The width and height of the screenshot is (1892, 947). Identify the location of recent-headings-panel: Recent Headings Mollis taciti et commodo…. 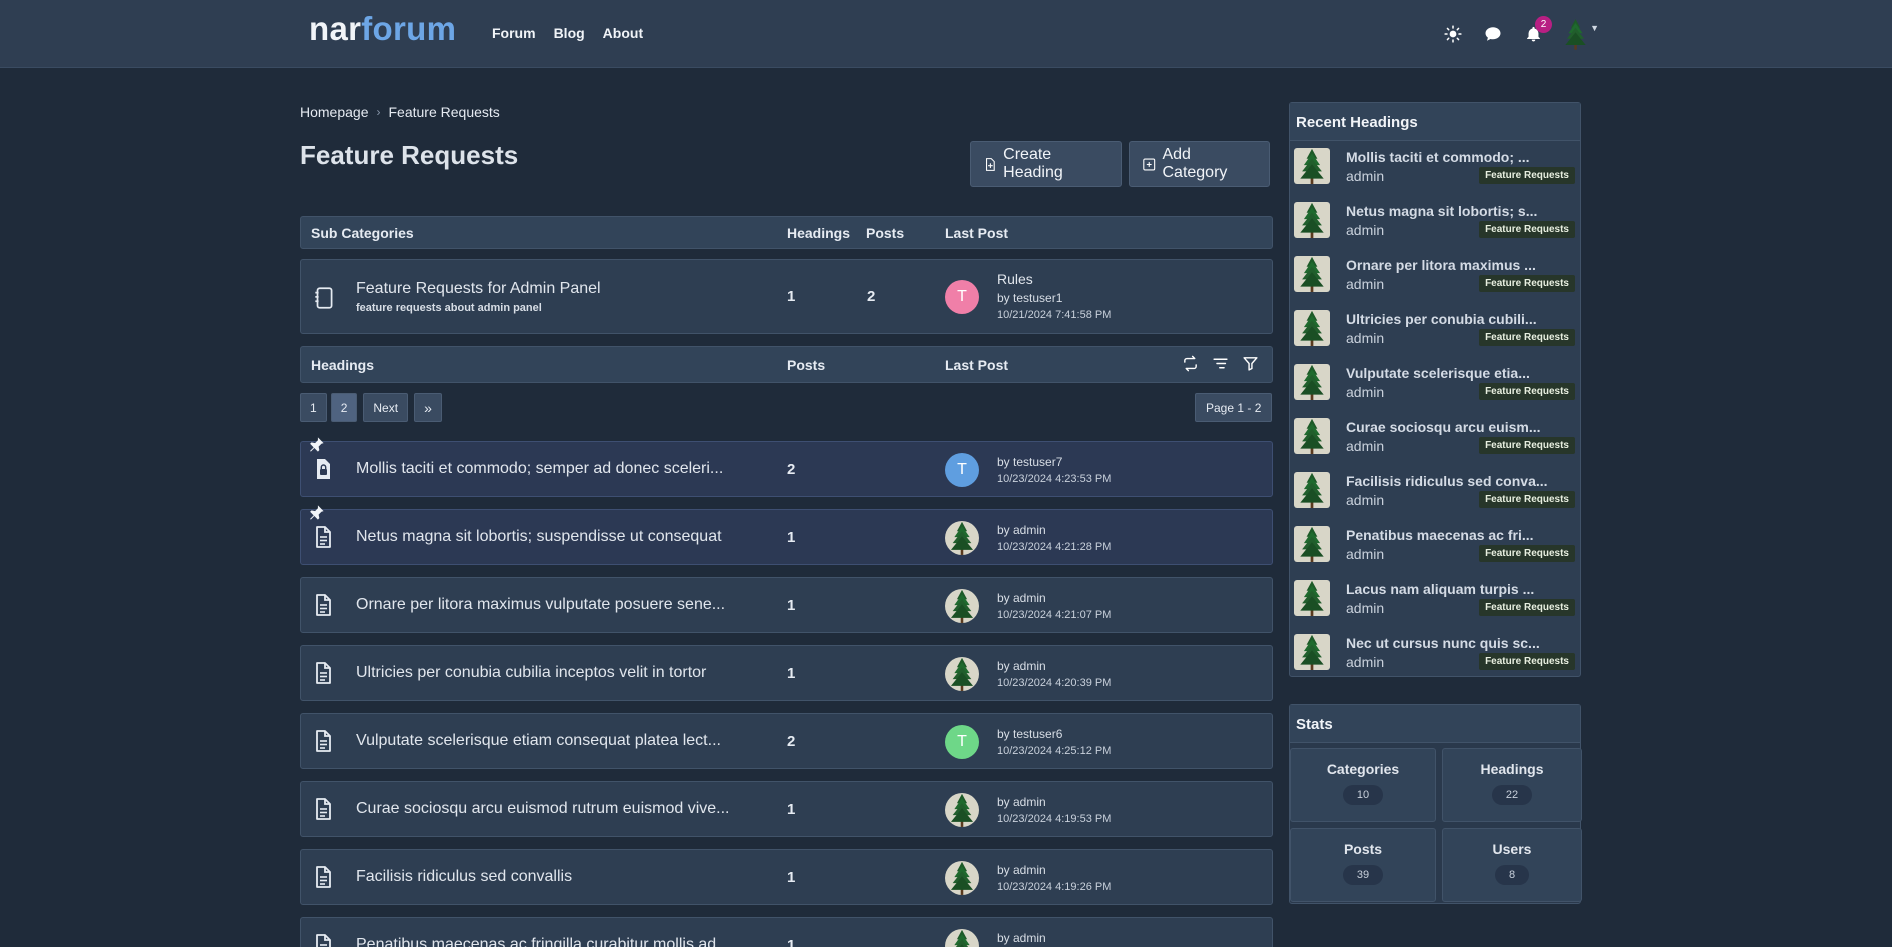
(1435, 389).